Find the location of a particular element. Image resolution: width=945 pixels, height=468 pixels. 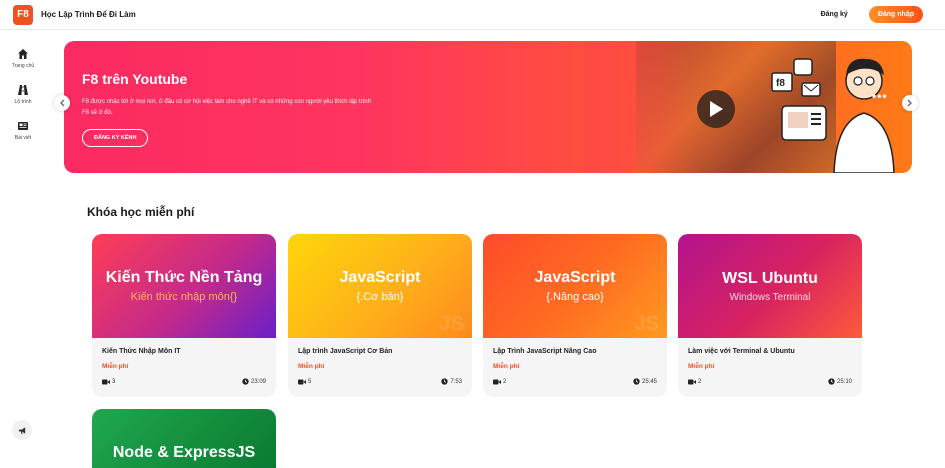

thumbnail-subtitle: {.Nâng cao} is located at coordinates (575, 297).